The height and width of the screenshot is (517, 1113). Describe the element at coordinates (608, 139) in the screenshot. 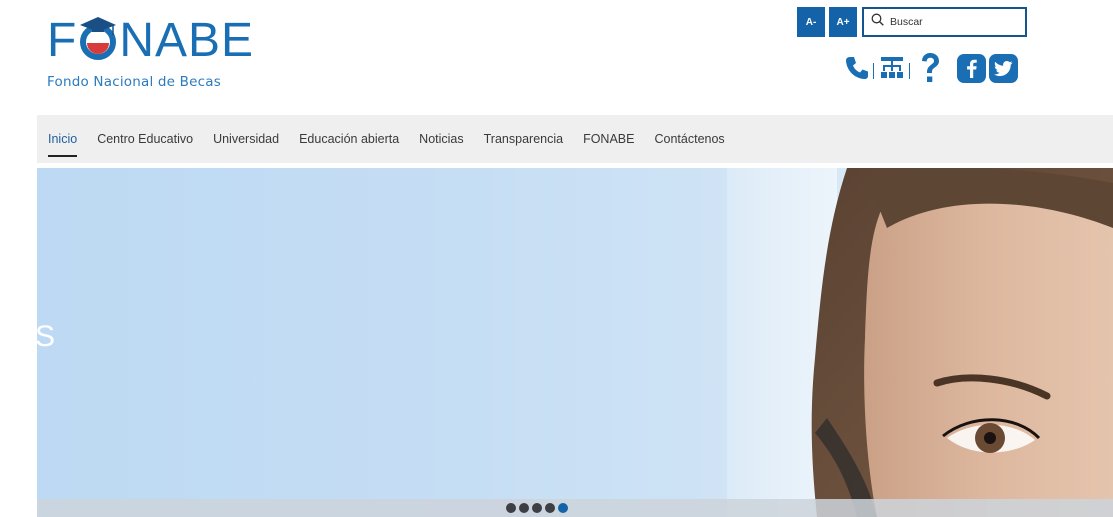

I see `nav-item-fonabe: FONABE` at that location.